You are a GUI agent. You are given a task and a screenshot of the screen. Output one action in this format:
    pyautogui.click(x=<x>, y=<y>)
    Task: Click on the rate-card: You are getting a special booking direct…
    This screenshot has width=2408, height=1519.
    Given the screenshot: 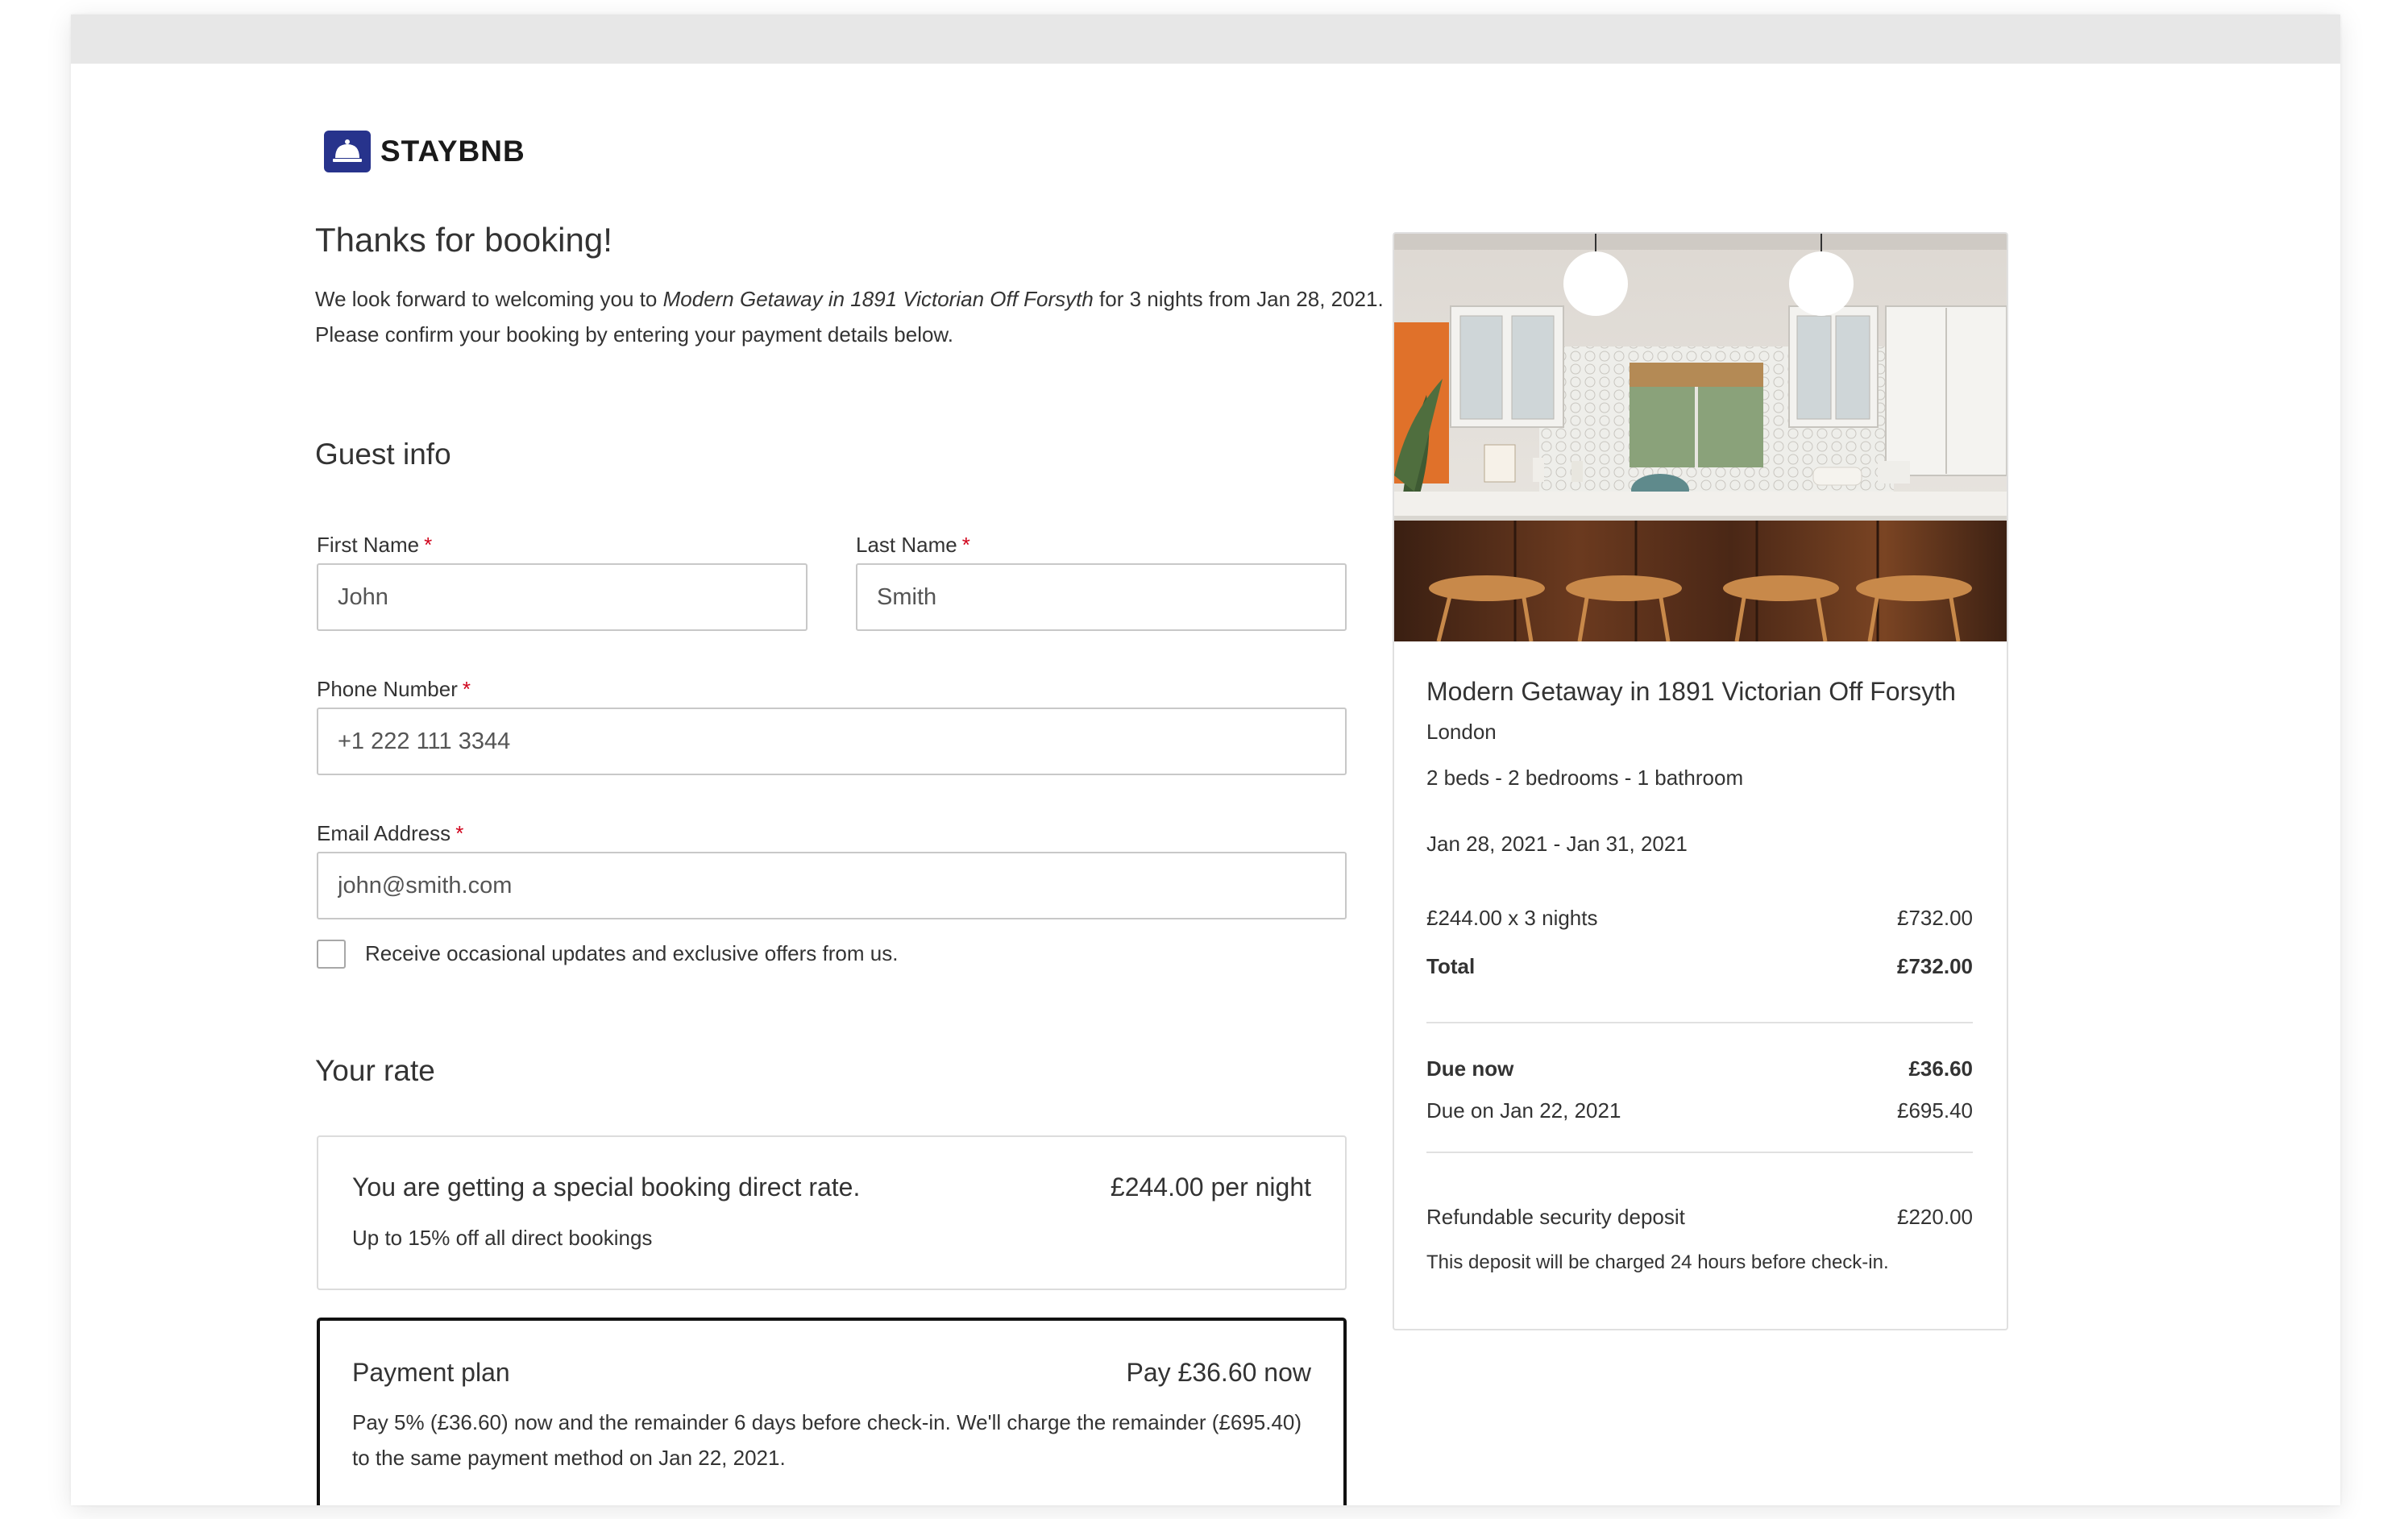 What is the action you would take?
    pyautogui.click(x=832, y=1213)
    